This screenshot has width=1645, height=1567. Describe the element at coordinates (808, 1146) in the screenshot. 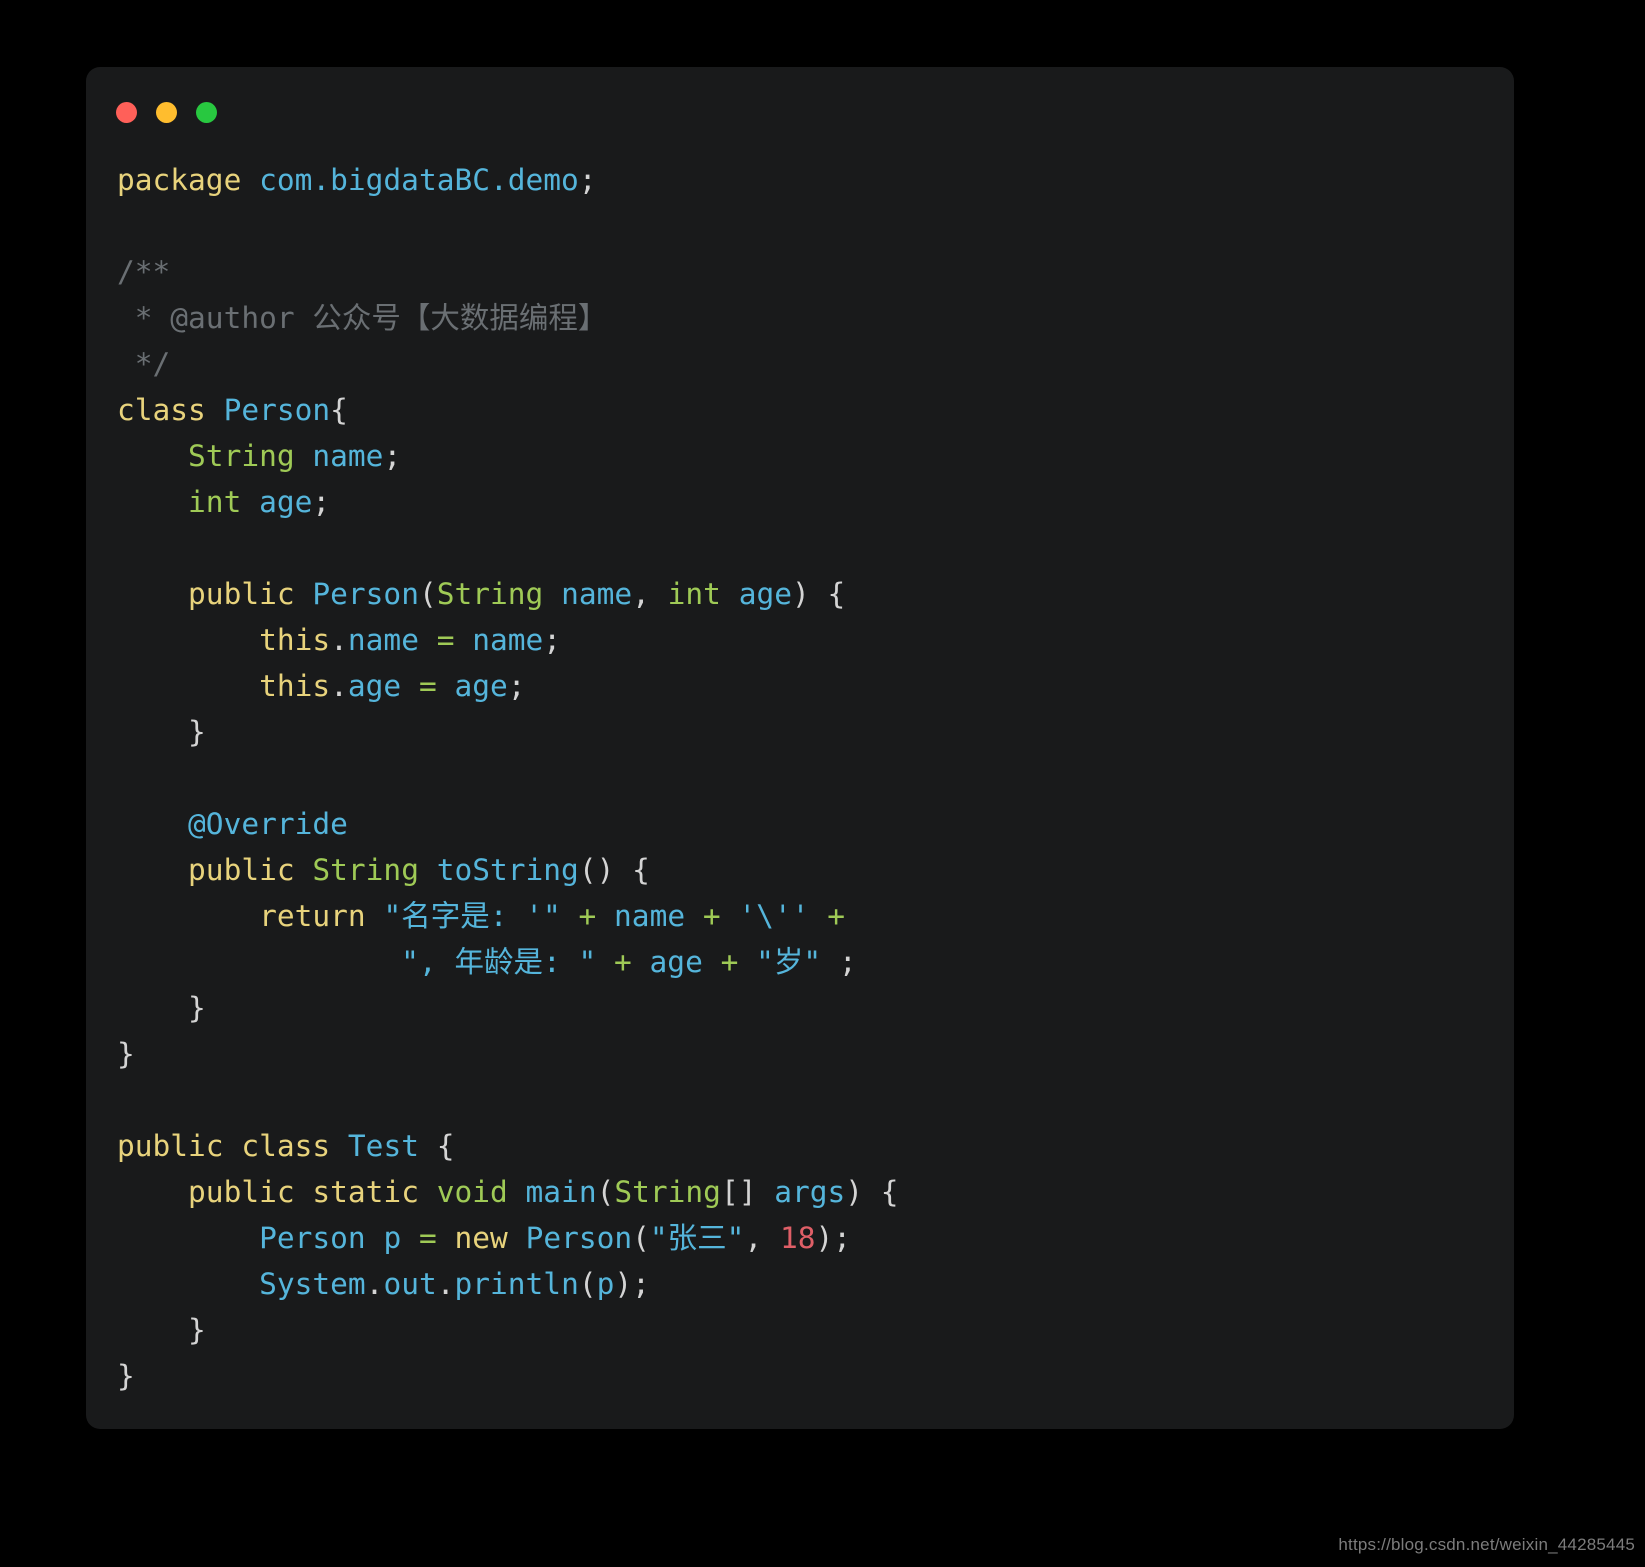

I see `code-line: public class Test {` at that location.